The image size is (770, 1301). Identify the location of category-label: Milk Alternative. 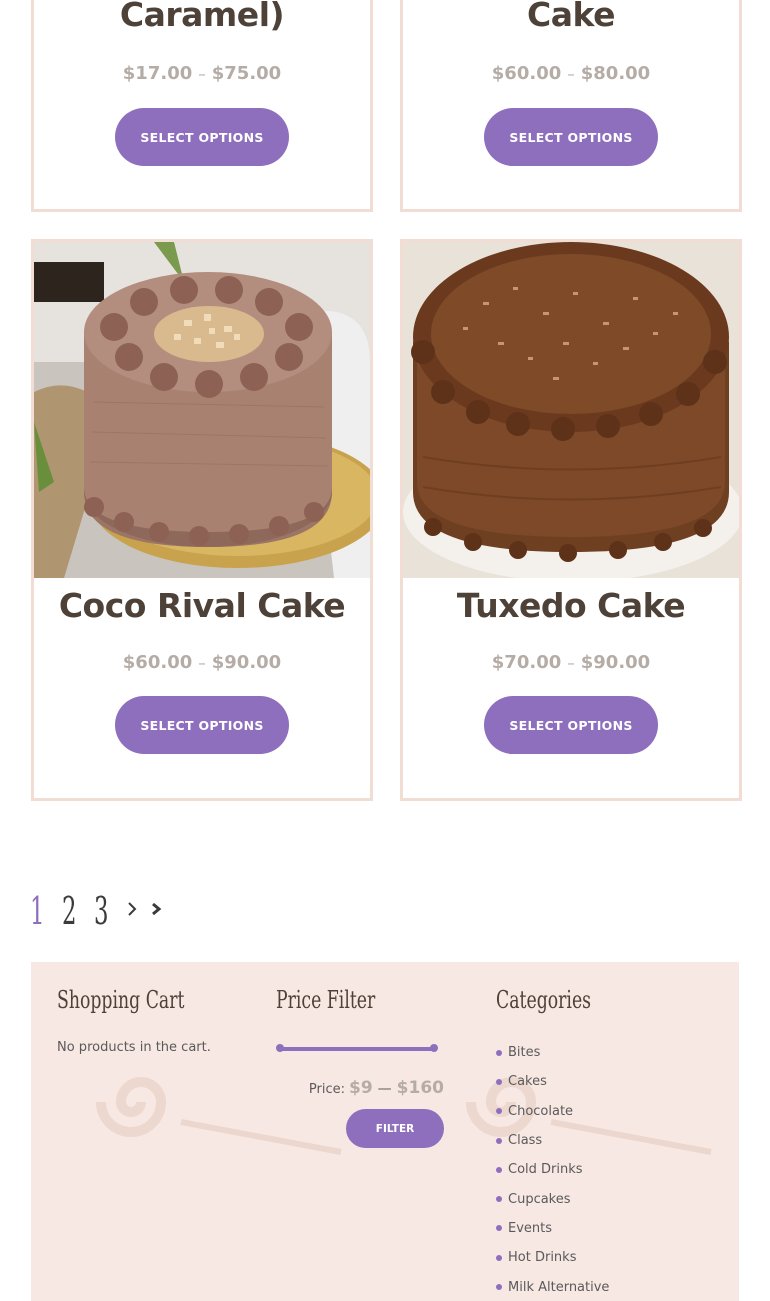
(558, 1287).